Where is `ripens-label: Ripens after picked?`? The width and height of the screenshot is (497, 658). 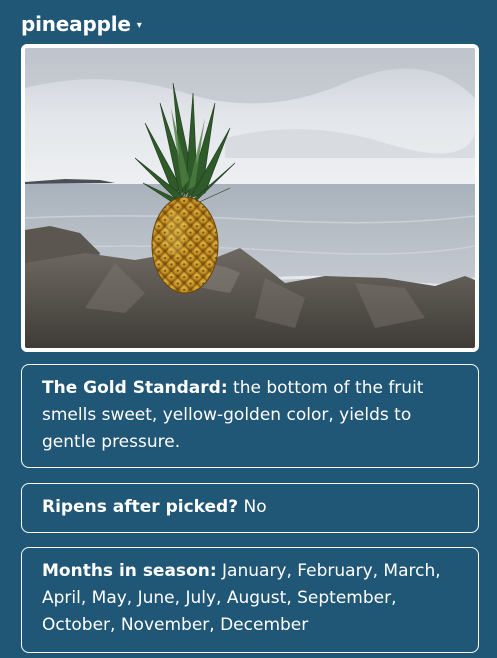 ripens-label: Ripens after picked? is located at coordinates (140, 507).